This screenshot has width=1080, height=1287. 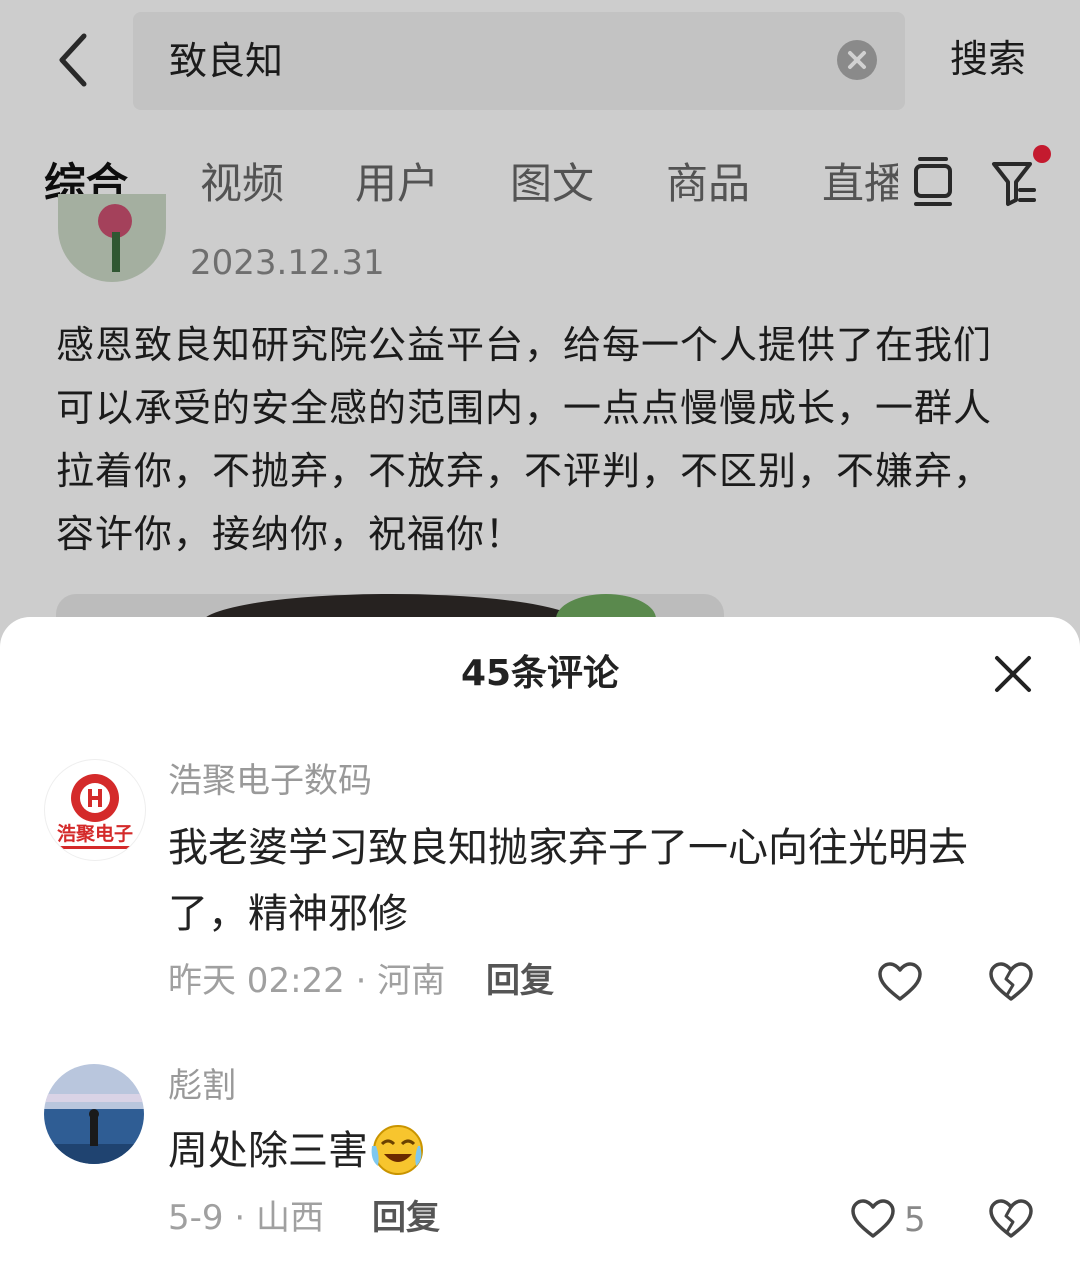 What do you see at coordinates (95, 833) in the screenshot?
I see `logo-text: 浩聚电子` at bounding box center [95, 833].